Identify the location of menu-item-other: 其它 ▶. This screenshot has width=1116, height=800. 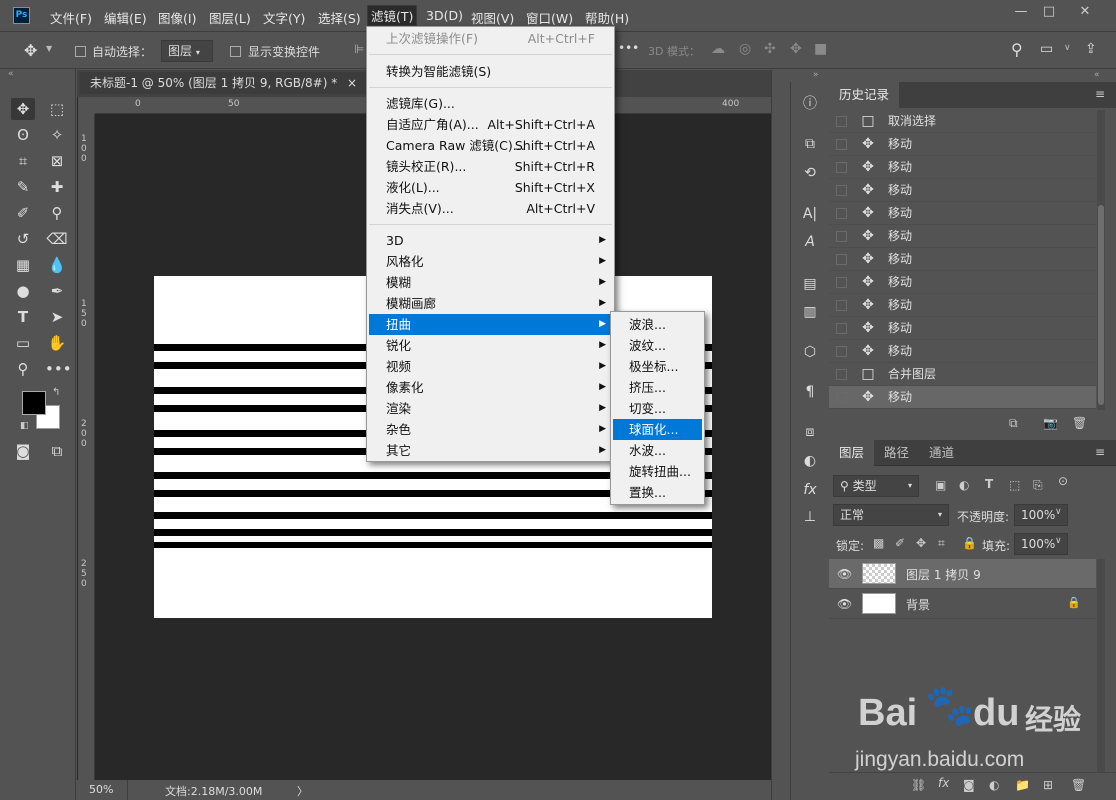
(490, 450).